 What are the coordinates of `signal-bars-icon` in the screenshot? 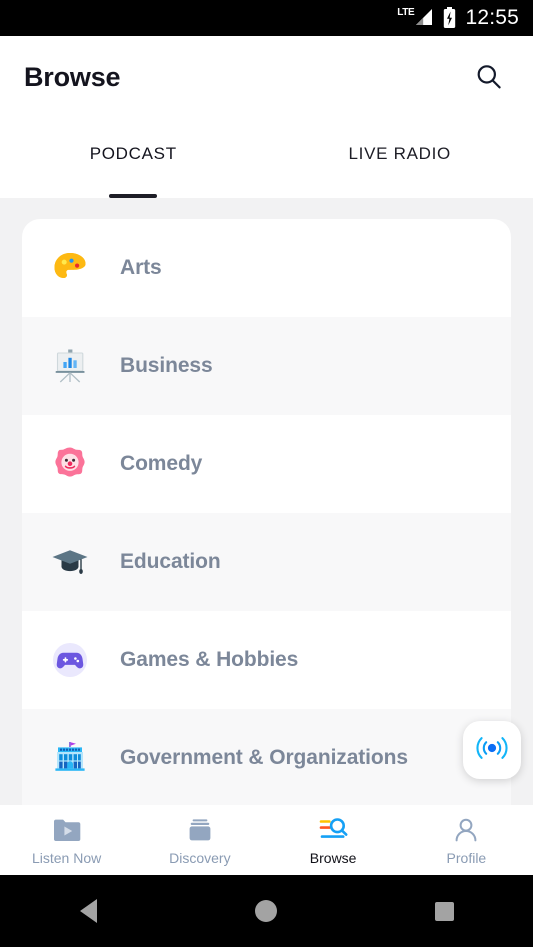 It's located at (424, 17).